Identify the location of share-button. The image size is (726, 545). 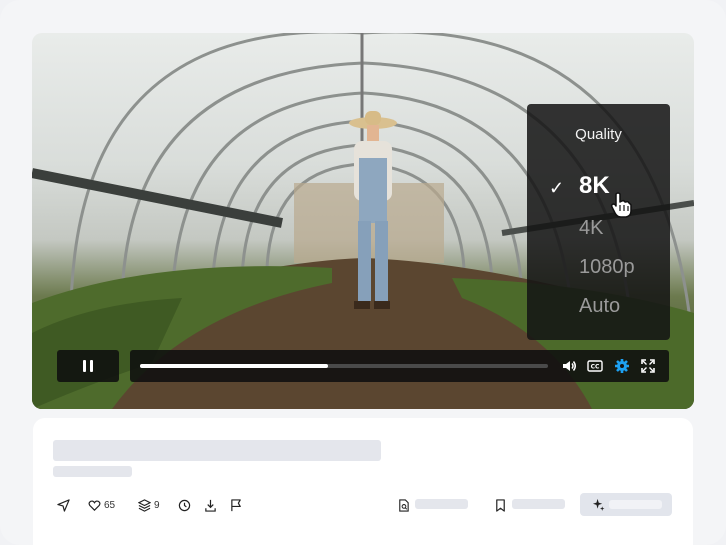
(63, 505).